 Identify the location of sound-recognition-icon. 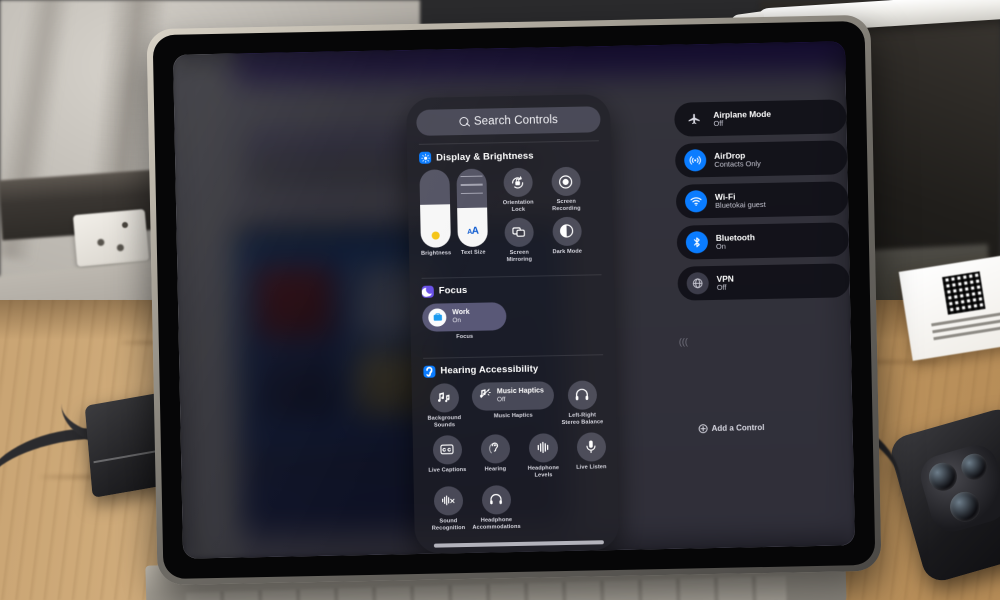
(448, 500).